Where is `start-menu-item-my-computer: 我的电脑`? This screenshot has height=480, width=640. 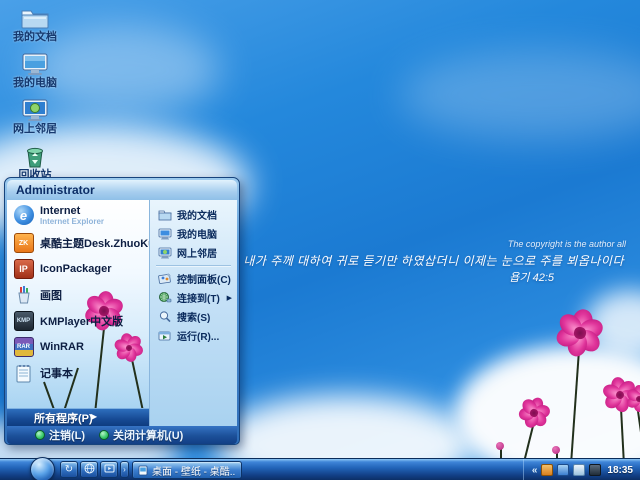 start-menu-item-my-computer: 我的电脑 is located at coordinates (193, 233).